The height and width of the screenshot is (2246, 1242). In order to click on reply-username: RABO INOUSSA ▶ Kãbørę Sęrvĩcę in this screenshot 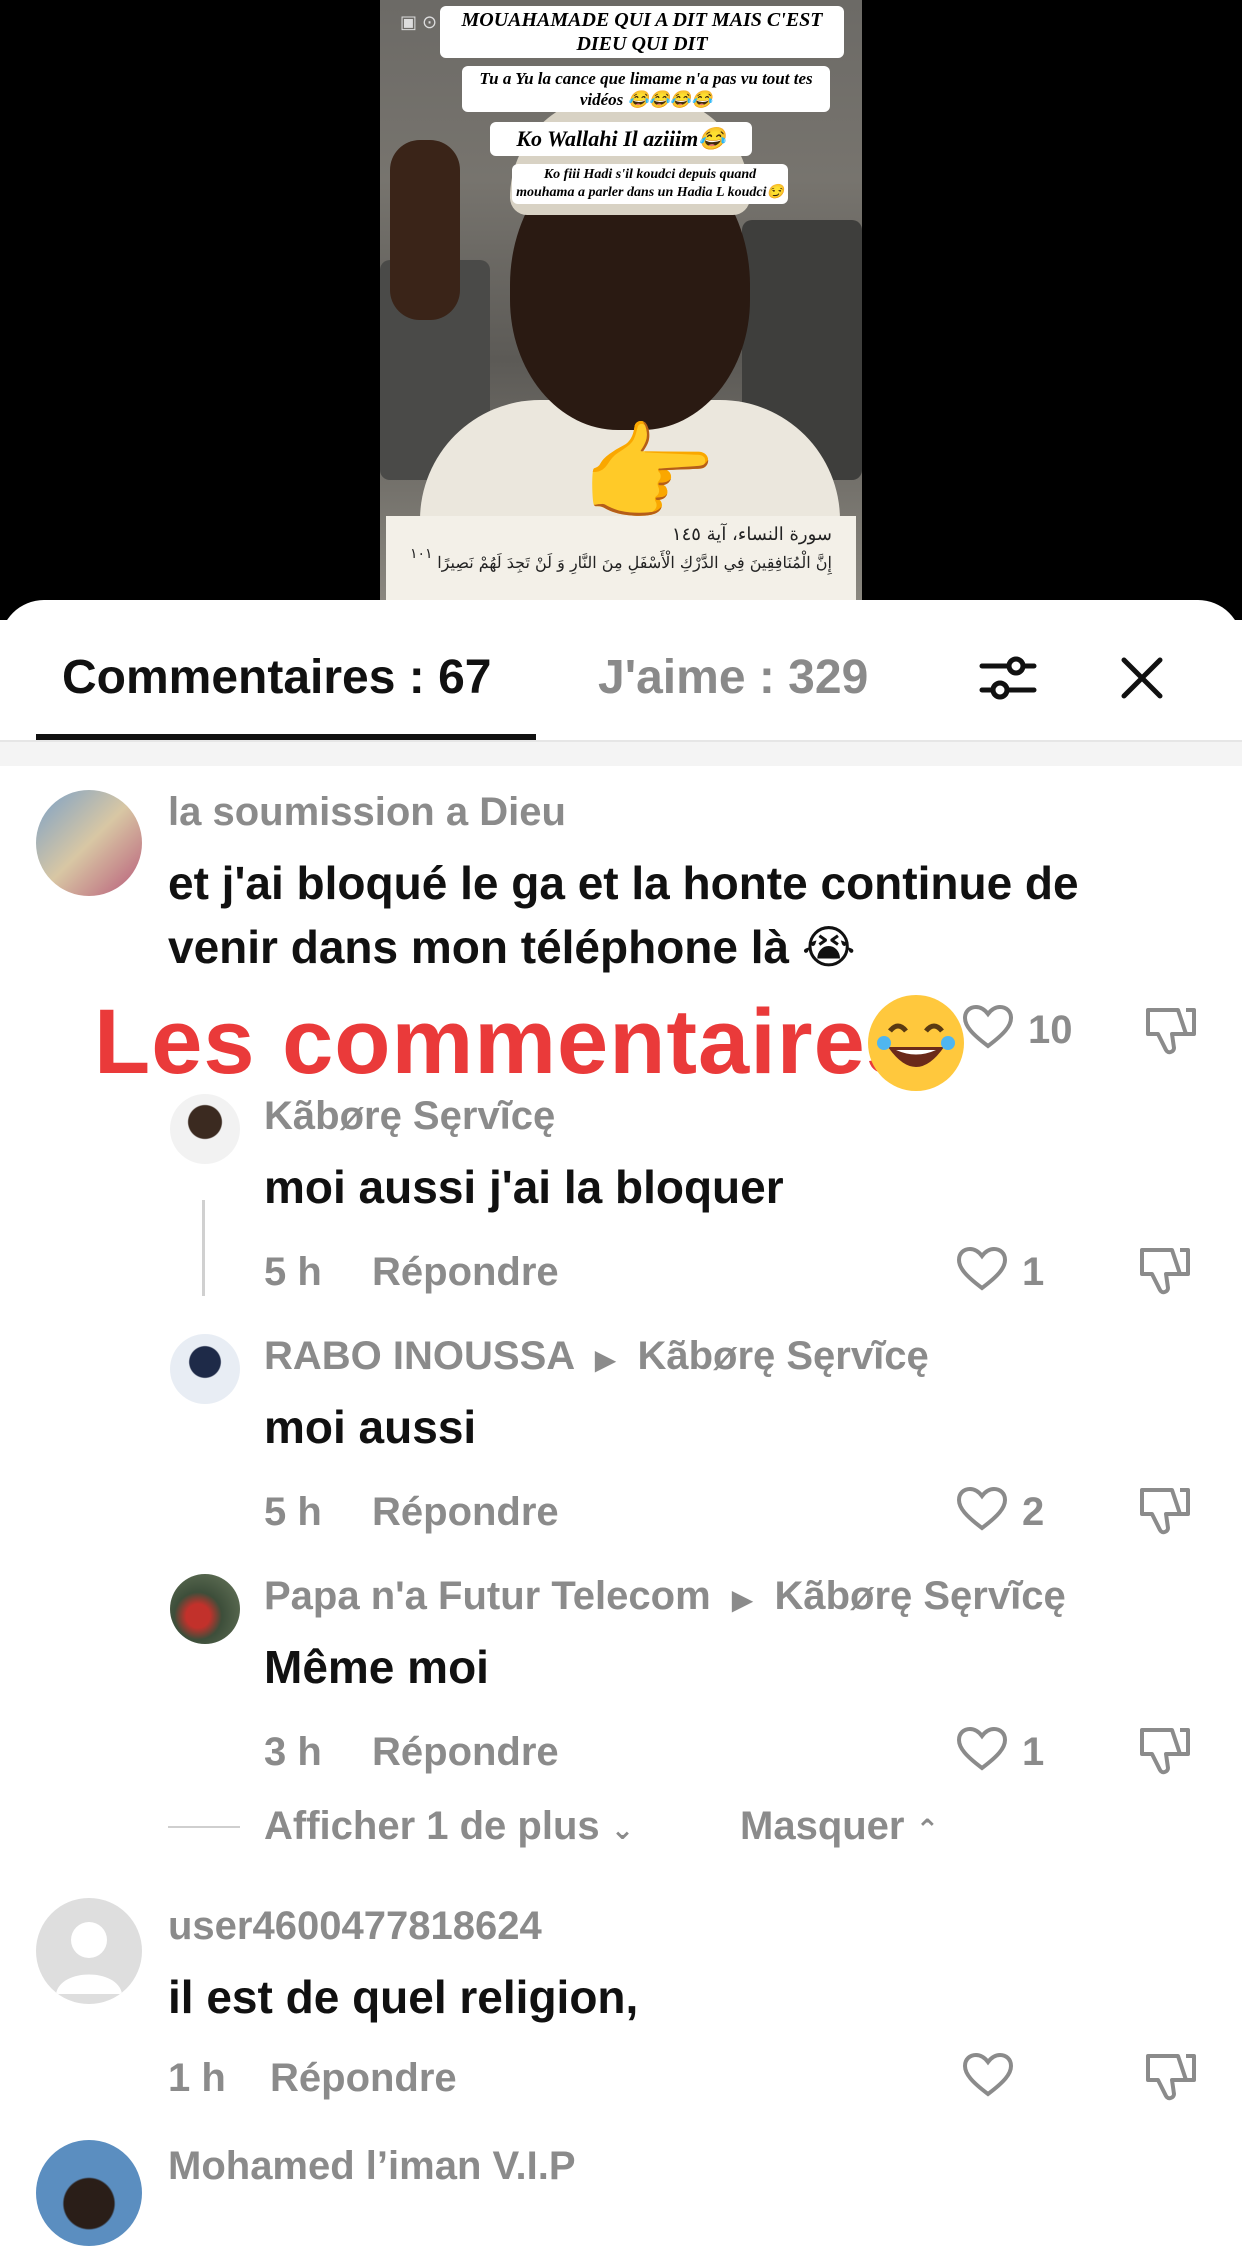, I will do `click(596, 1356)`.